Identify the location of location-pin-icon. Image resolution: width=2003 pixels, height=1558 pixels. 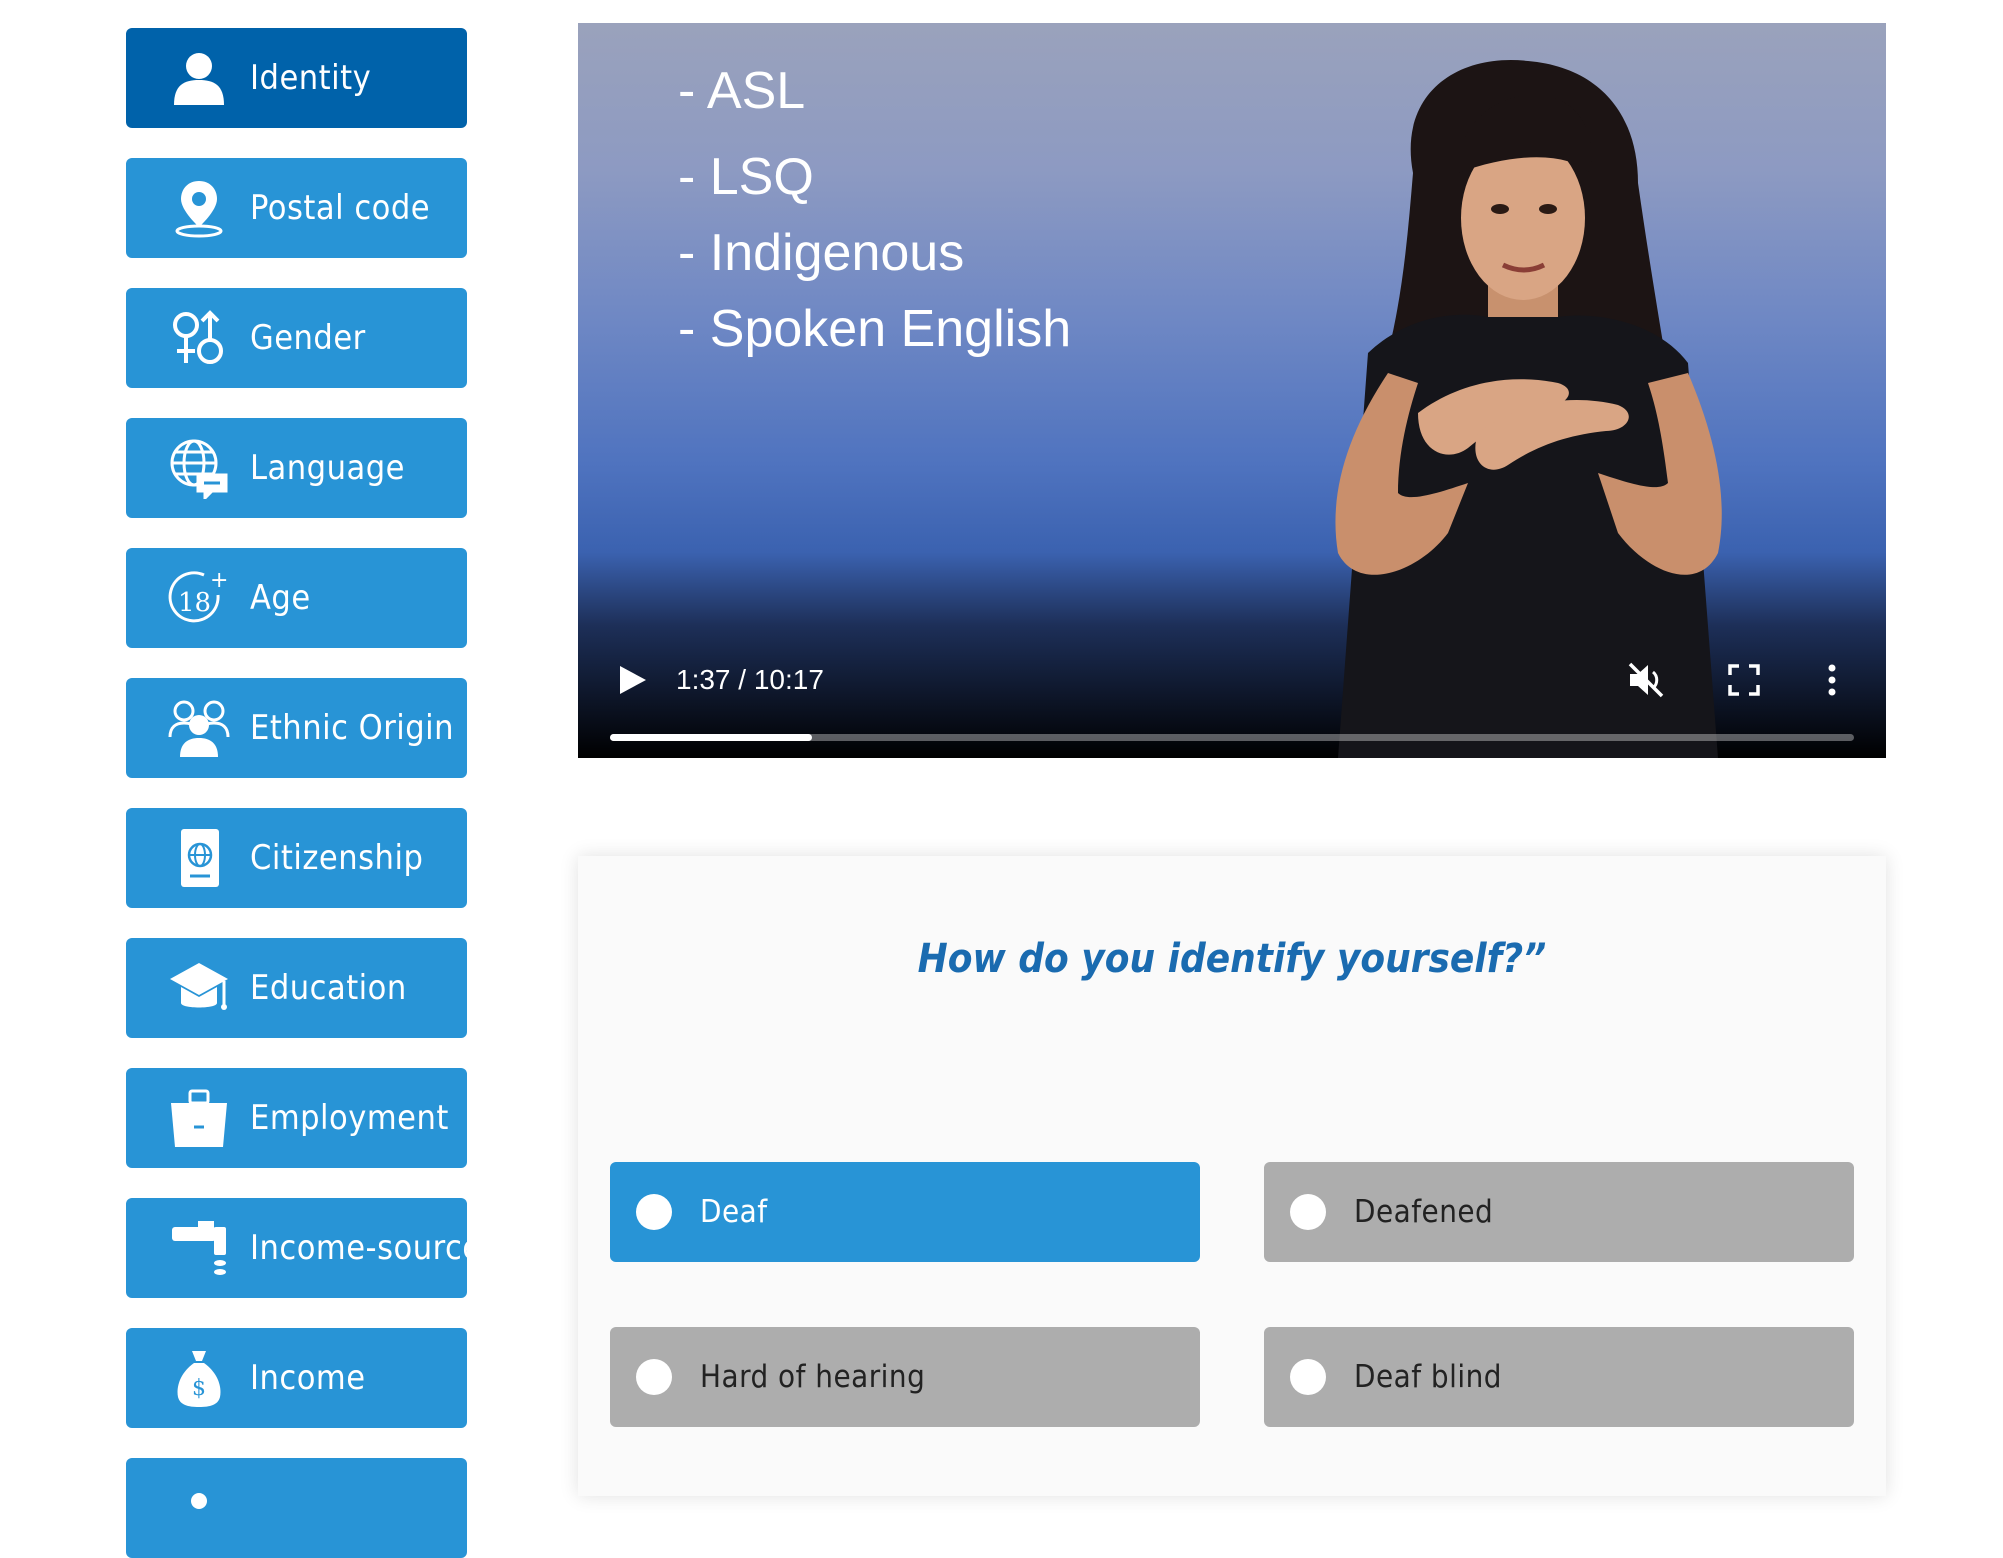
(199, 208).